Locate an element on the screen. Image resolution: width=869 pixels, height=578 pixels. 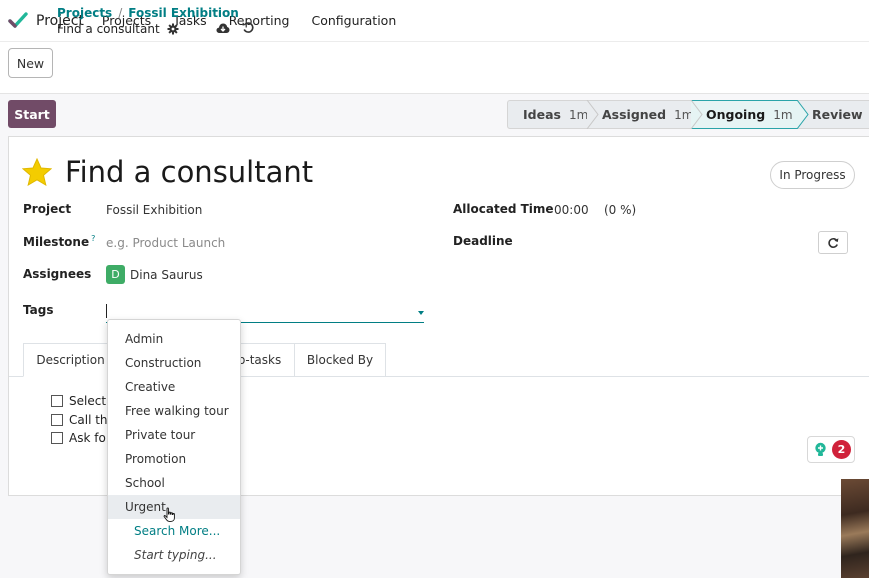
assignee-name: Dina Saurus is located at coordinates (166, 275).